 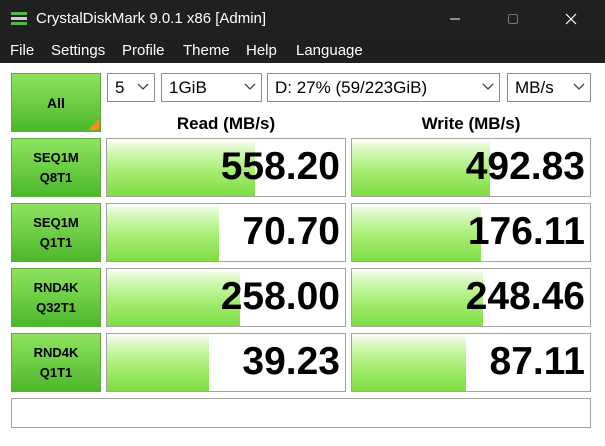 I want to click on menu-language: Language, so click(x=329, y=50).